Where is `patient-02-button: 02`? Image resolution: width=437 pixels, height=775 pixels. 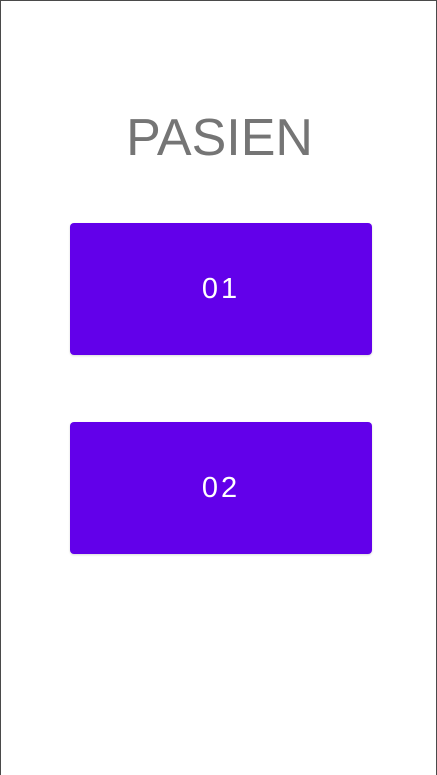 patient-02-button: 02 is located at coordinates (221, 488).